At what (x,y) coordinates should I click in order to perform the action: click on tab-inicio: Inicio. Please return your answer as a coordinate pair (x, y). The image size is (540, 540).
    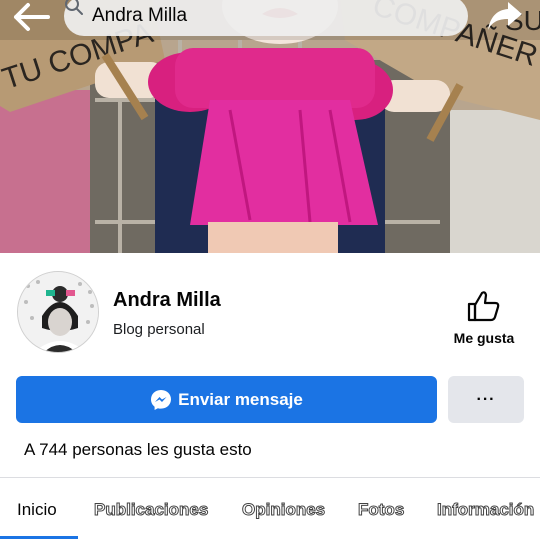
    Looking at the image, I should click on (37, 510).